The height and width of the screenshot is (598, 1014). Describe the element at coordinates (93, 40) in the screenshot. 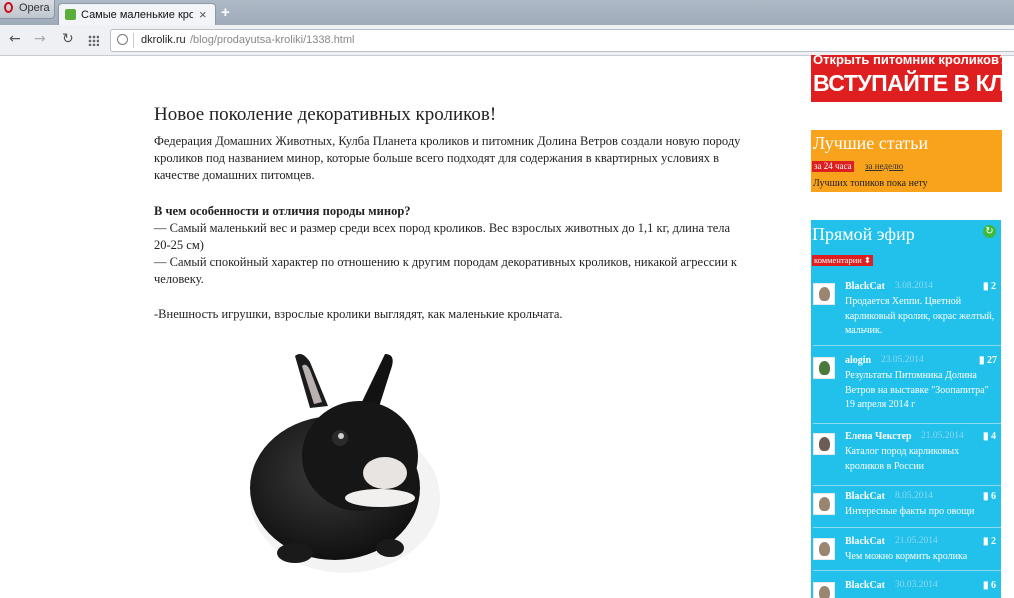

I see `speed-dial-icon` at that location.